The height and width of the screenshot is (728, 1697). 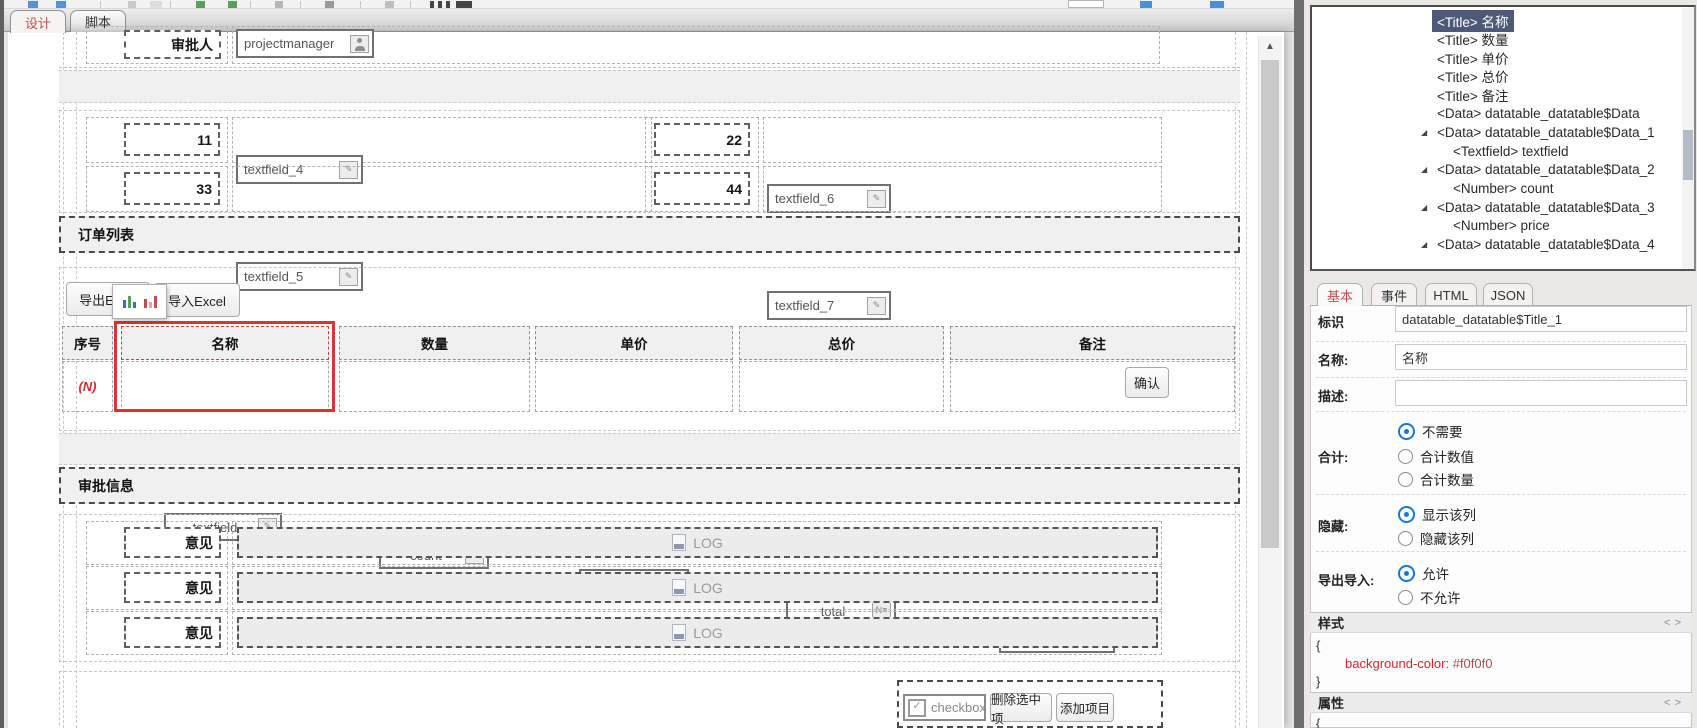 I want to click on export-import-mode-option: 不允许, so click(x=1429, y=597).